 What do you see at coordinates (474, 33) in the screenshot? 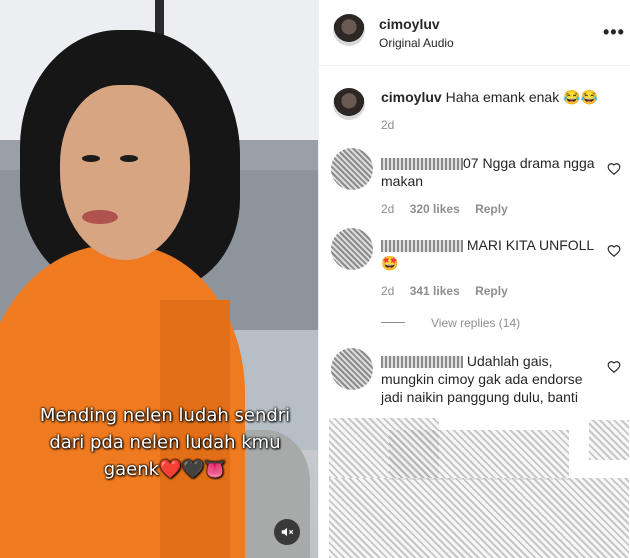
I see `post-header: cimoyluv Original Audio •••` at bounding box center [474, 33].